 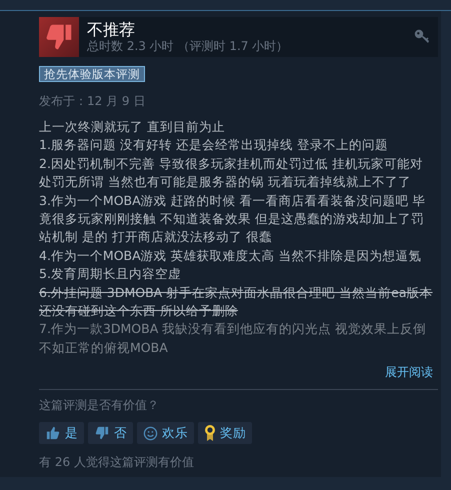 What do you see at coordinates (92, 74) in the screenshot?
I see `early-access-tag: 抢先体验版本评测` at bounding box center [92, 74].